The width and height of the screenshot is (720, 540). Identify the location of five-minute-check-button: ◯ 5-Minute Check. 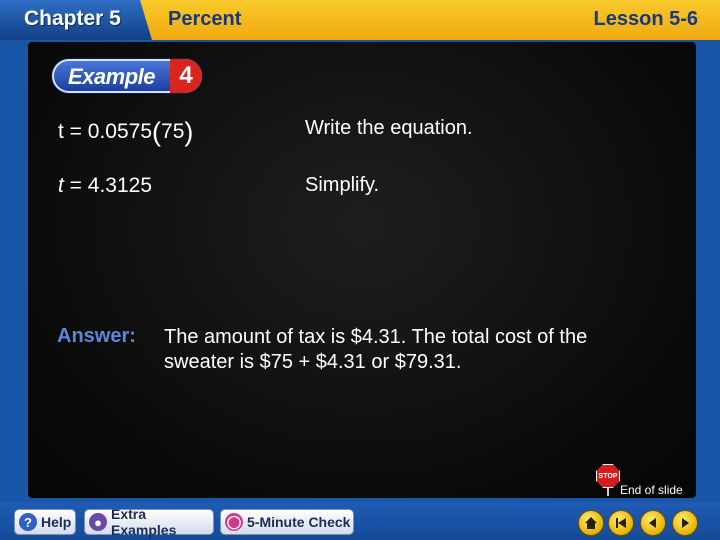
(287, 522).